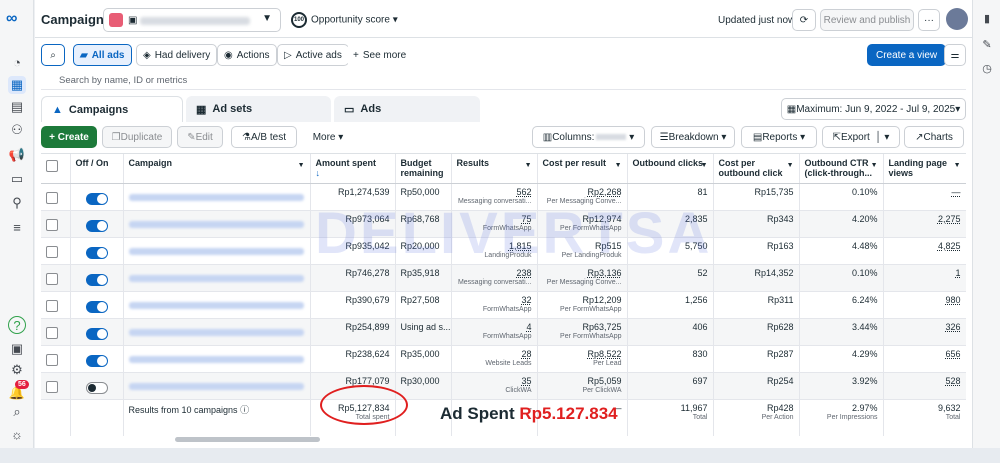  What do you see at coordinates (503, 80) in the screenshot?
I see `search-input: Search by name, ID or metrics` at bounding box center [503, 80].